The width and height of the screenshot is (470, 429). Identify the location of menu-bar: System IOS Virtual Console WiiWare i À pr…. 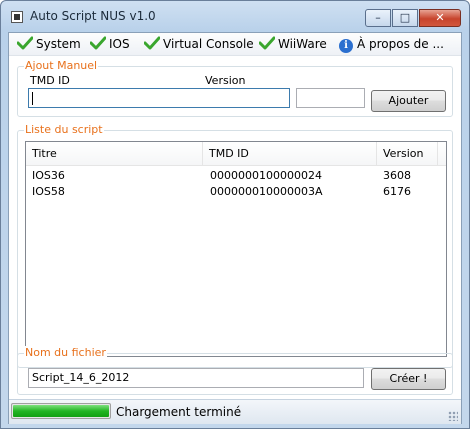
(235, 44).